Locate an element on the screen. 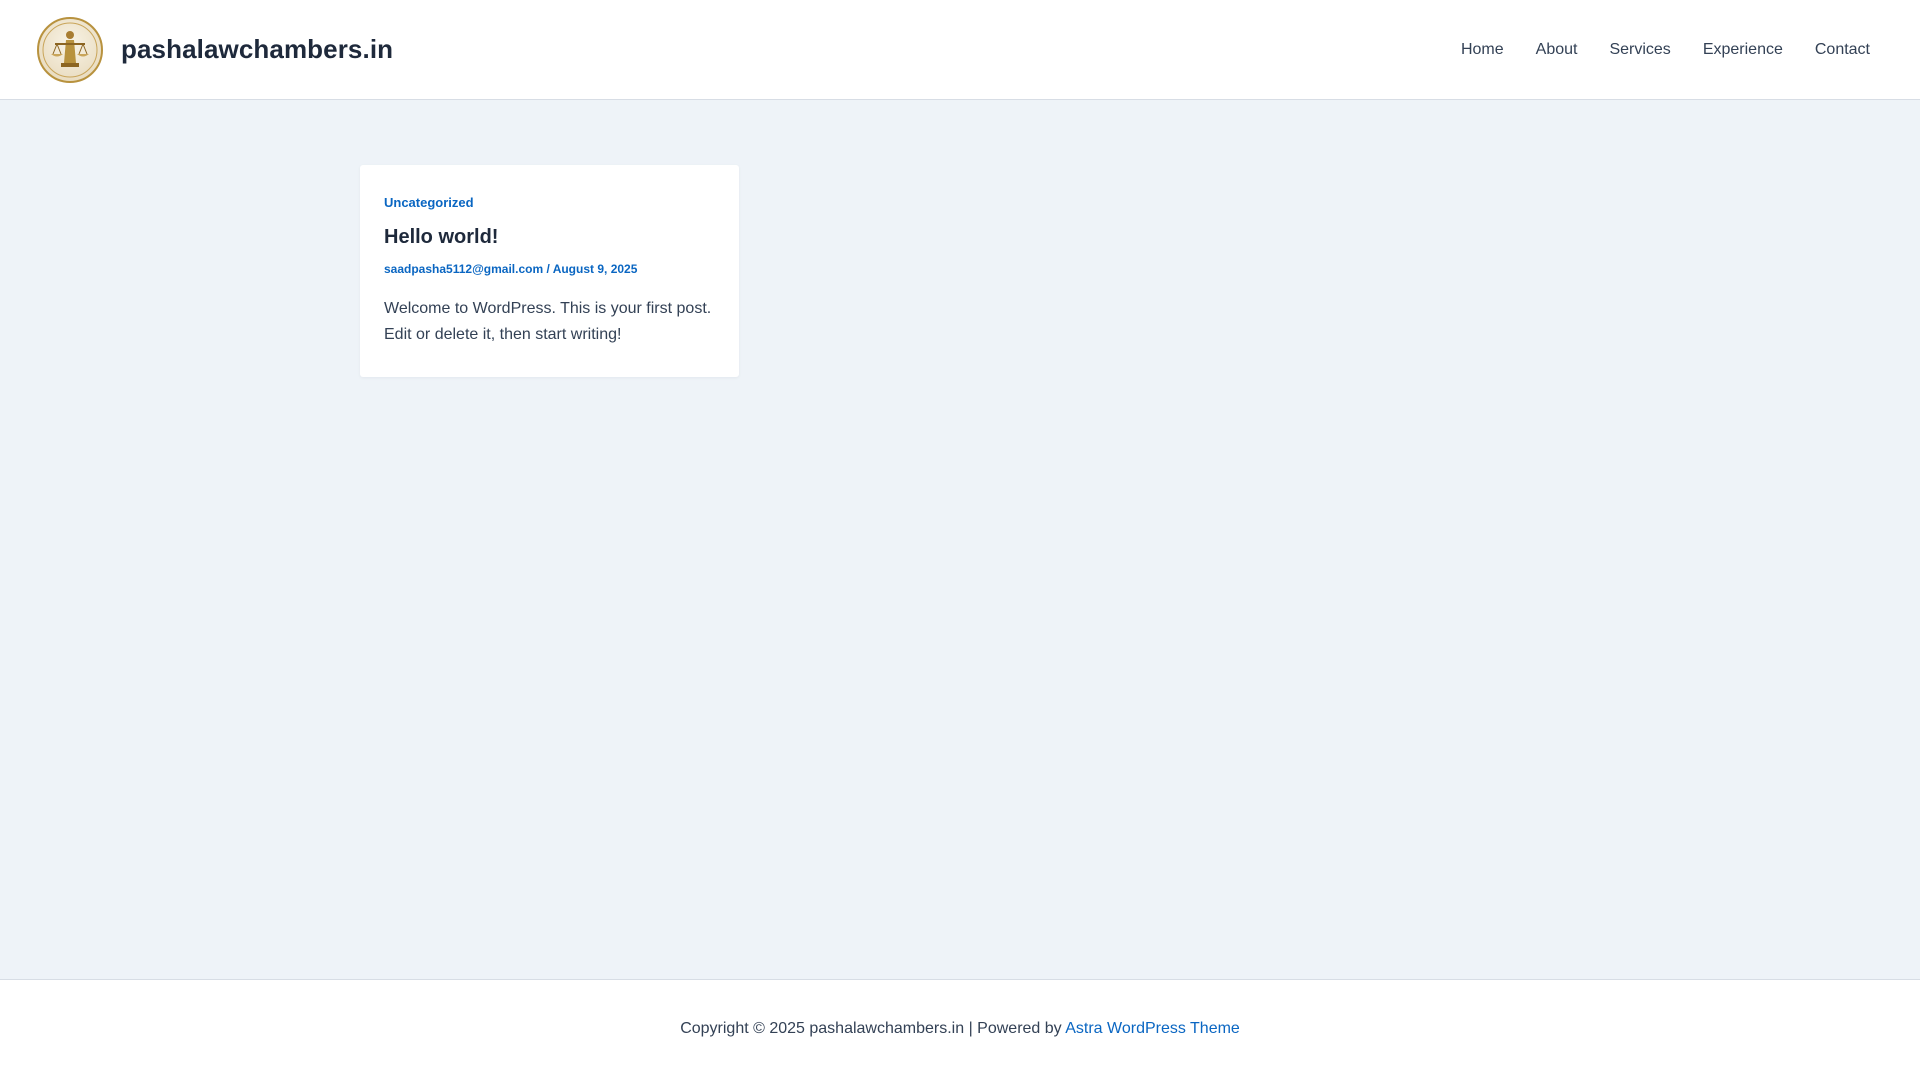 The height and width of the screenshot is (1080, 1920). post-title-link: Hello world! is located at coordinates (549, 237).